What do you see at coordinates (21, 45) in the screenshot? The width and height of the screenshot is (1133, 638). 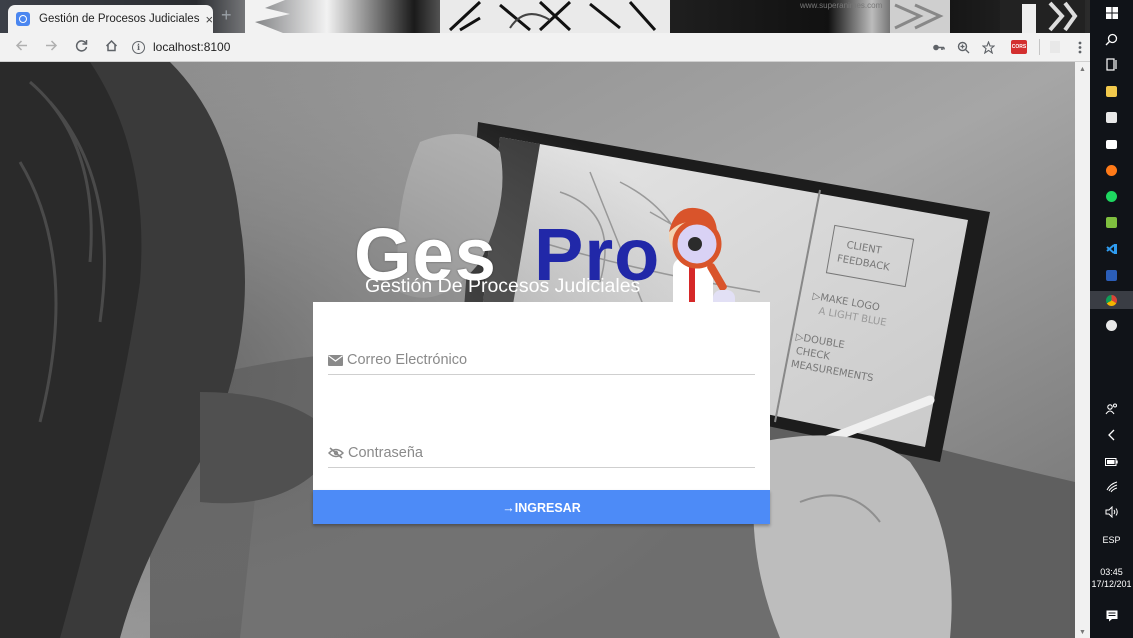 I see `arrow-left-icon` at bounding box center [21, 45].